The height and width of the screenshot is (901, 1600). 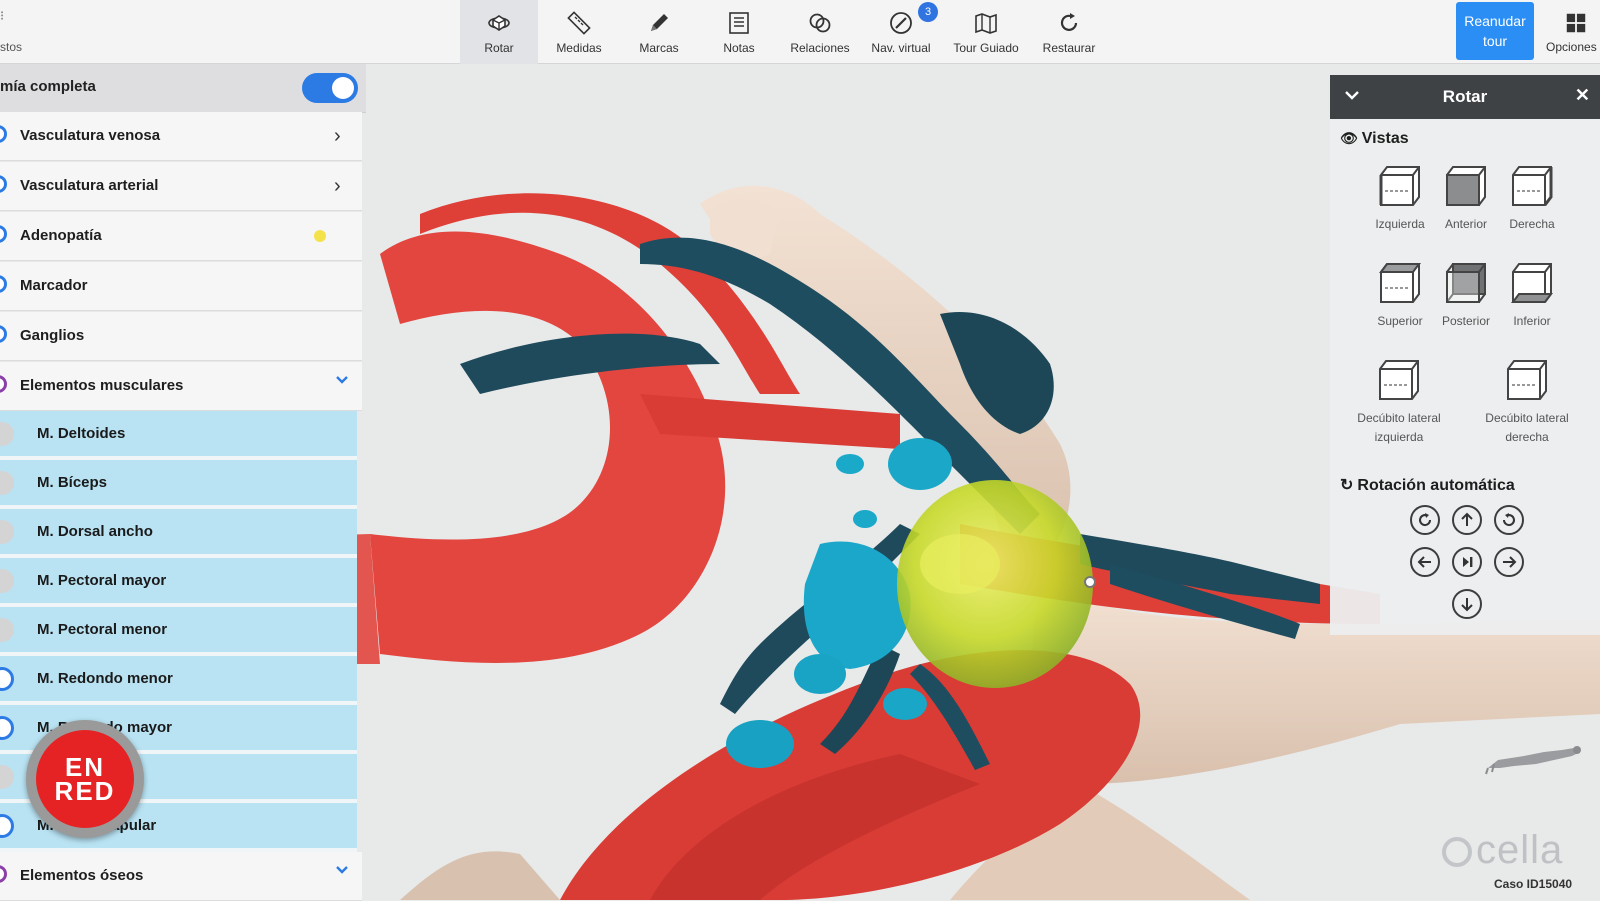 What do you see at coordinates (89, 185) in the screenshot?
I see `layer-label: Vasculatura arterial` at bounding box center [89, 185].